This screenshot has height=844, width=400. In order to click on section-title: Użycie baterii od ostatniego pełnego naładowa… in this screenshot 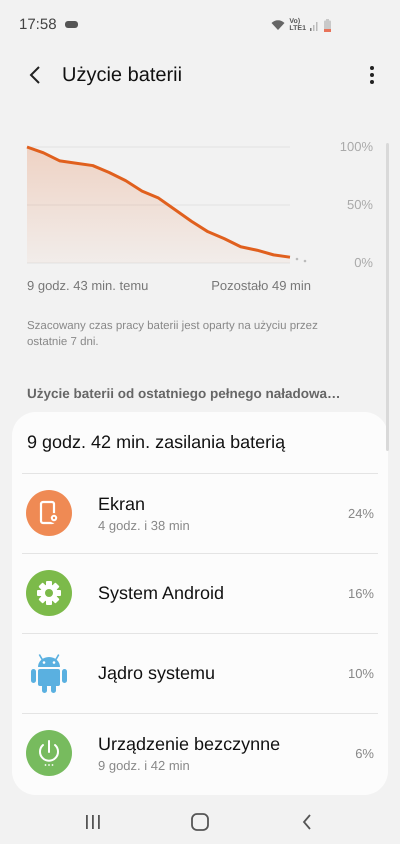, I will do `click(184, 393)`.